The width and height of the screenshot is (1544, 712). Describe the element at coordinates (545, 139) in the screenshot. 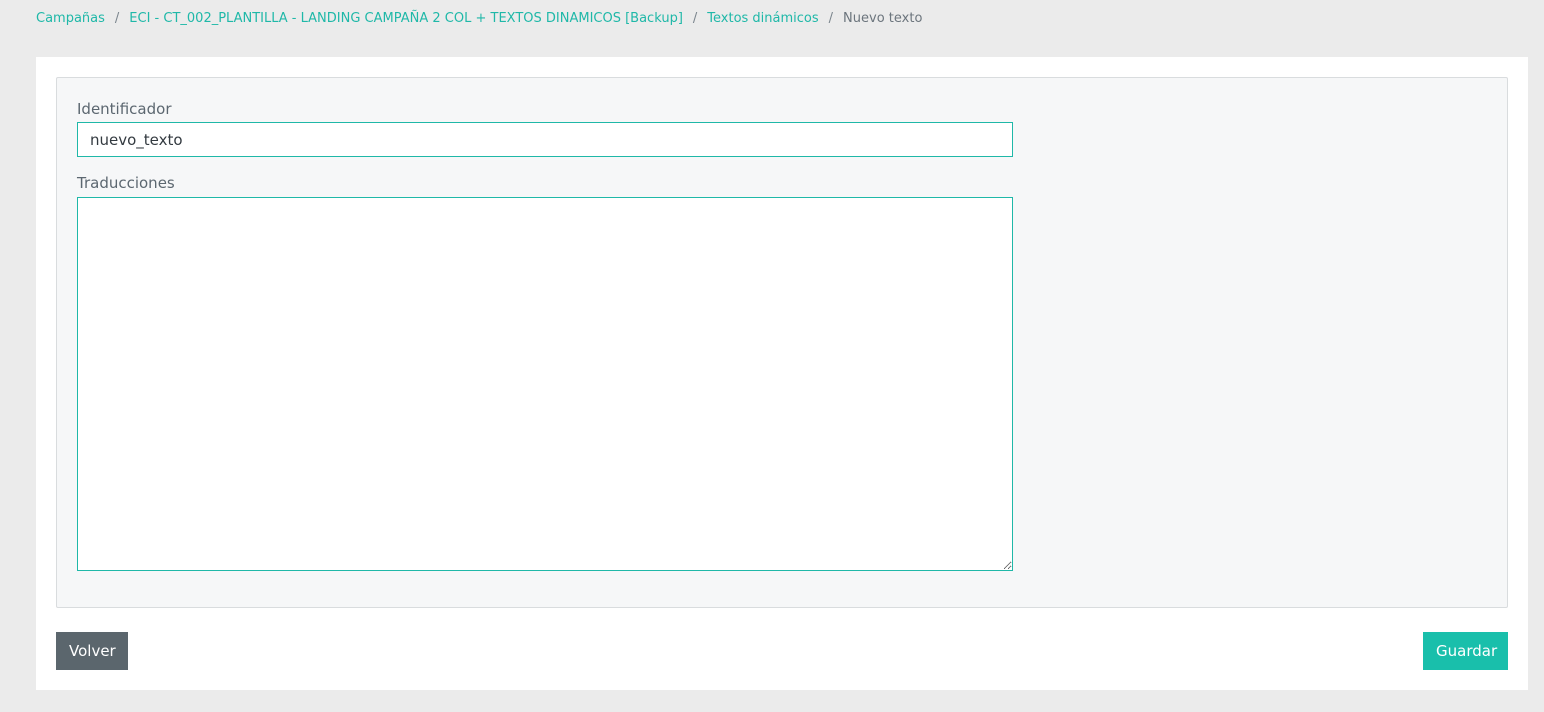

I see `identifier-input` at that location.